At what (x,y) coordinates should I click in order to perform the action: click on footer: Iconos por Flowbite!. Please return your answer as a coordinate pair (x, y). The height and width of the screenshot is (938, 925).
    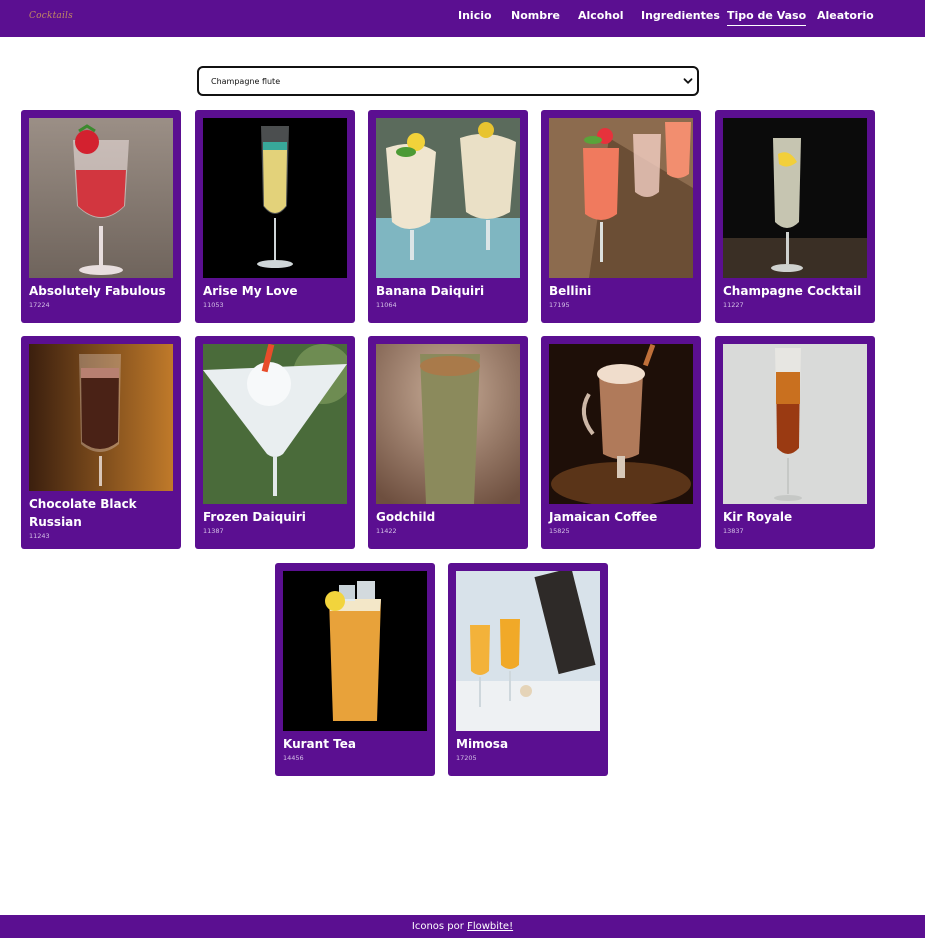
    Looking at the image, I should click on (462, 926).